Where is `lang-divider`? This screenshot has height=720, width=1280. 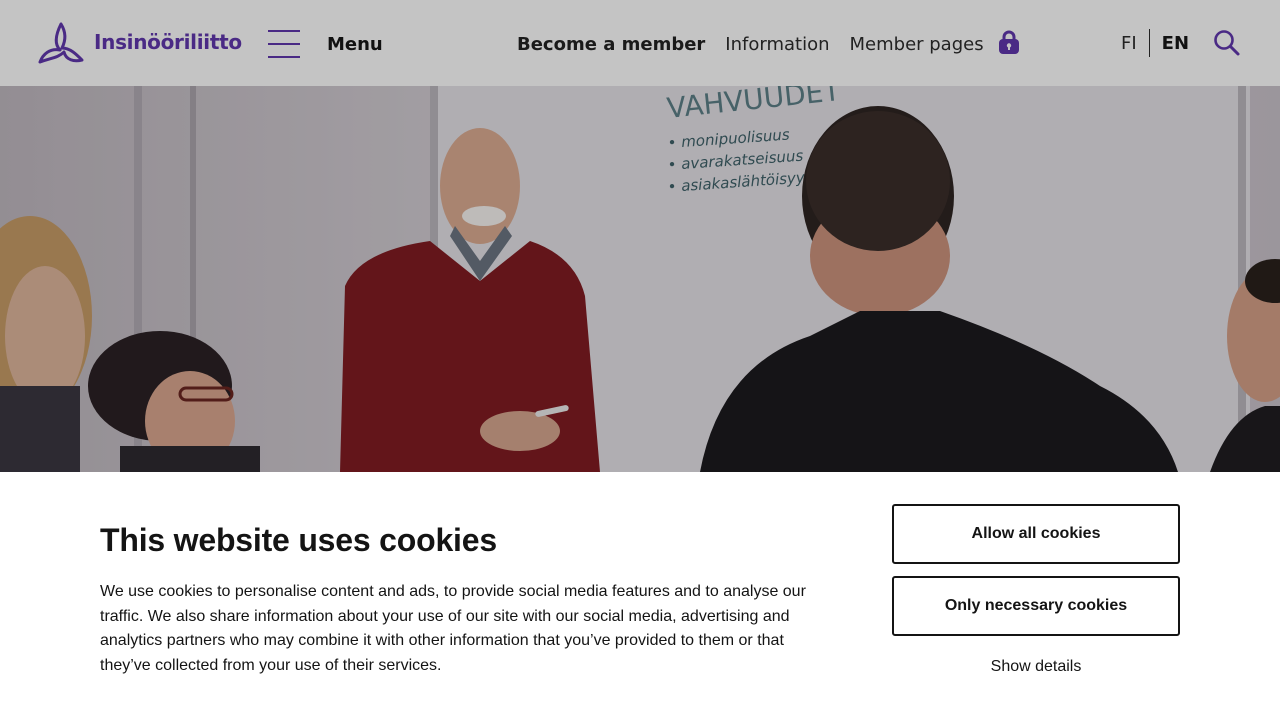 lang-divider is located at coordinates (1149, 43).